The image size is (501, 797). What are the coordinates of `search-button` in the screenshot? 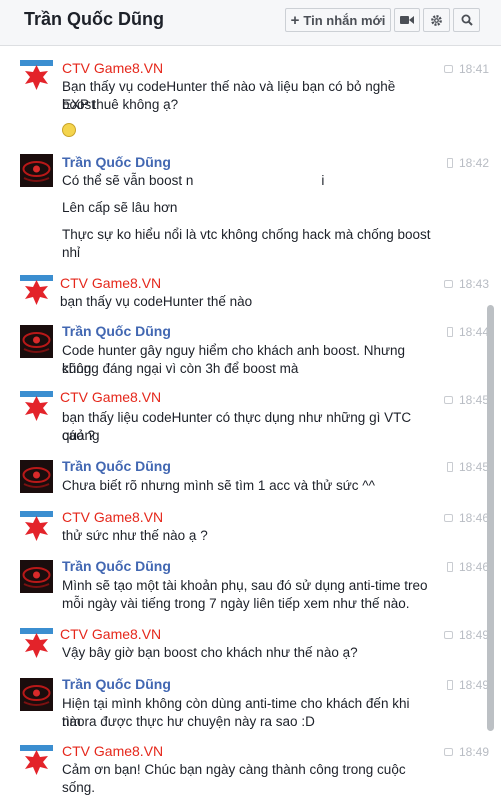 It's located at (466, 20).